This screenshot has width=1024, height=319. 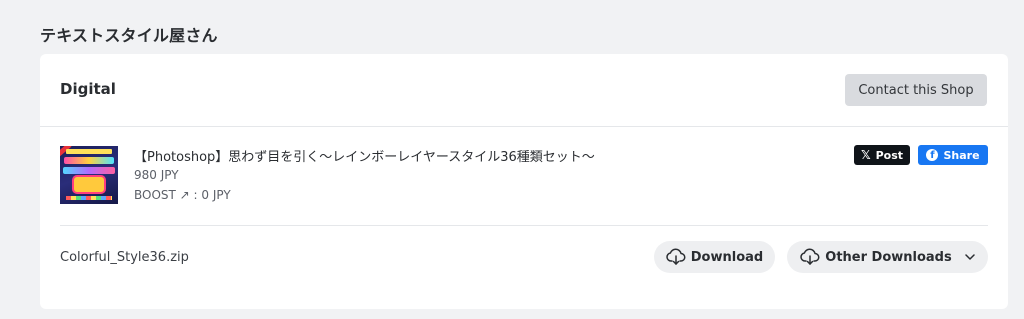 I want to click on x-logo-icon: 𝕏, so click(x=865, y=155).